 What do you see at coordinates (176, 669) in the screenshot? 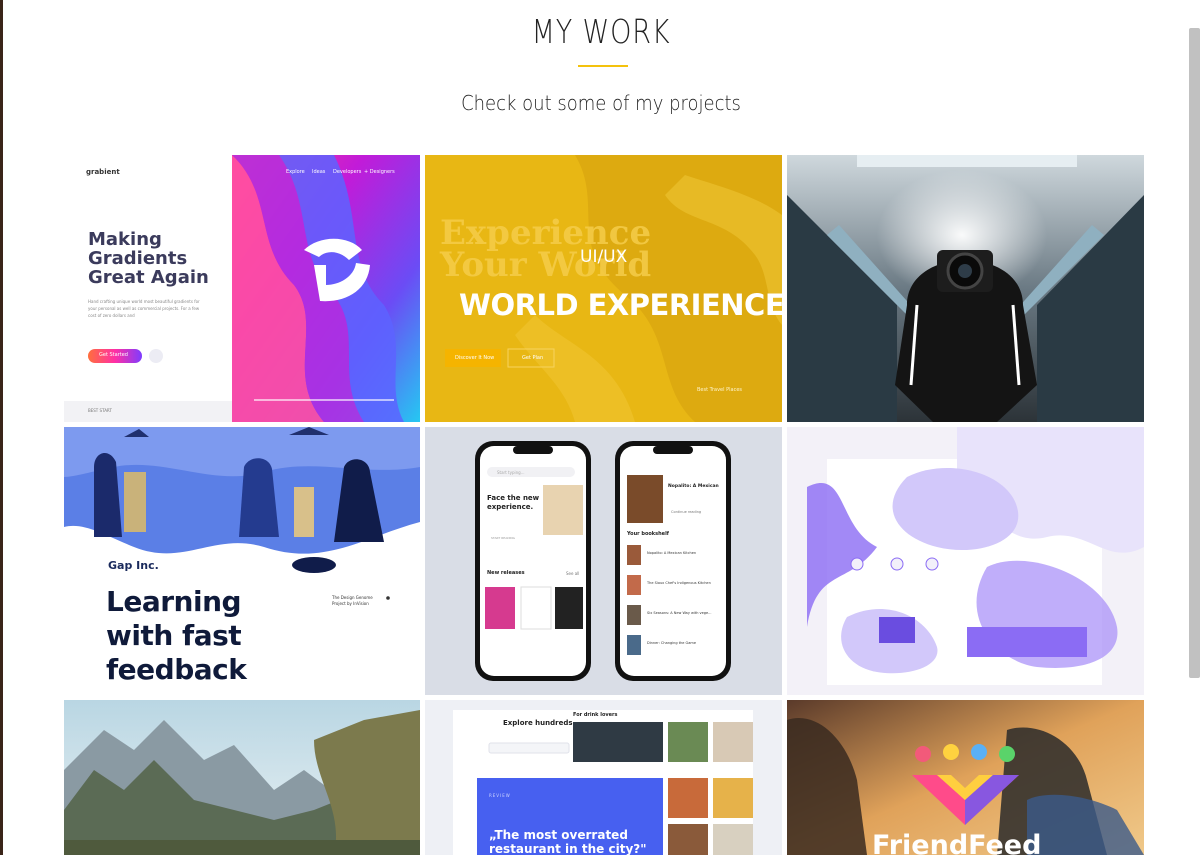
I see `gap-headline-3: feedback` at bounding box center [176, 669].